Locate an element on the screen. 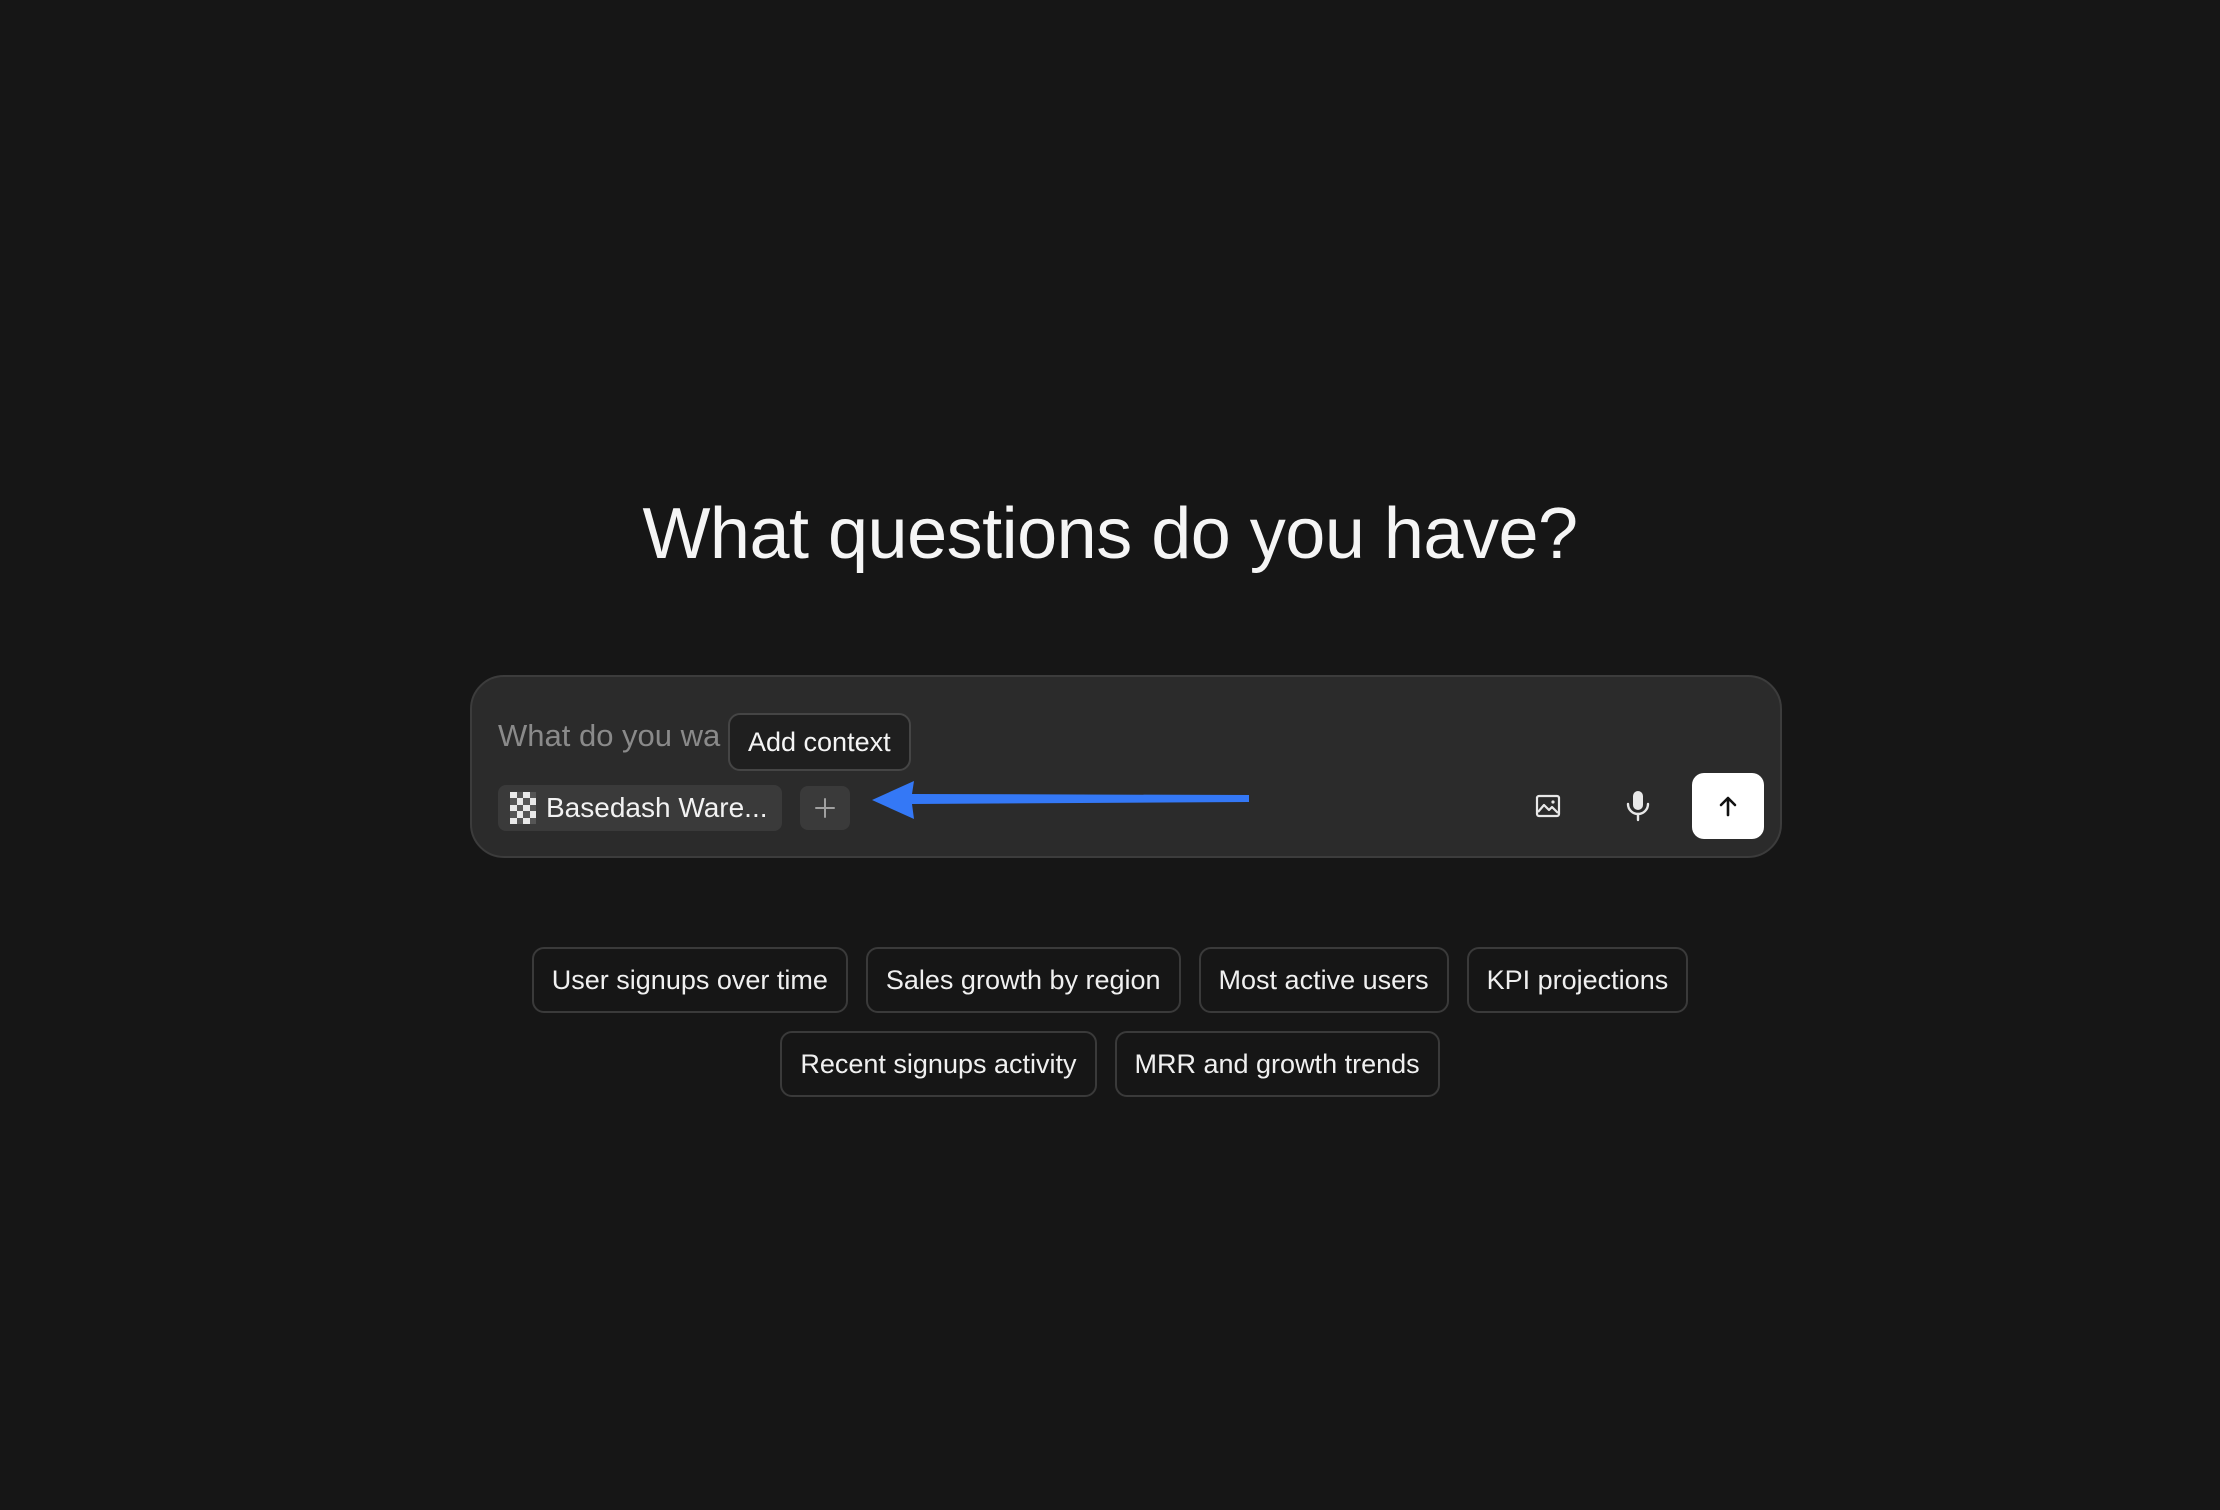 The image size is (2220, 1510). suggestion-mrr-growth: MRR and growth trends is located at coordinates (1277, 1064).